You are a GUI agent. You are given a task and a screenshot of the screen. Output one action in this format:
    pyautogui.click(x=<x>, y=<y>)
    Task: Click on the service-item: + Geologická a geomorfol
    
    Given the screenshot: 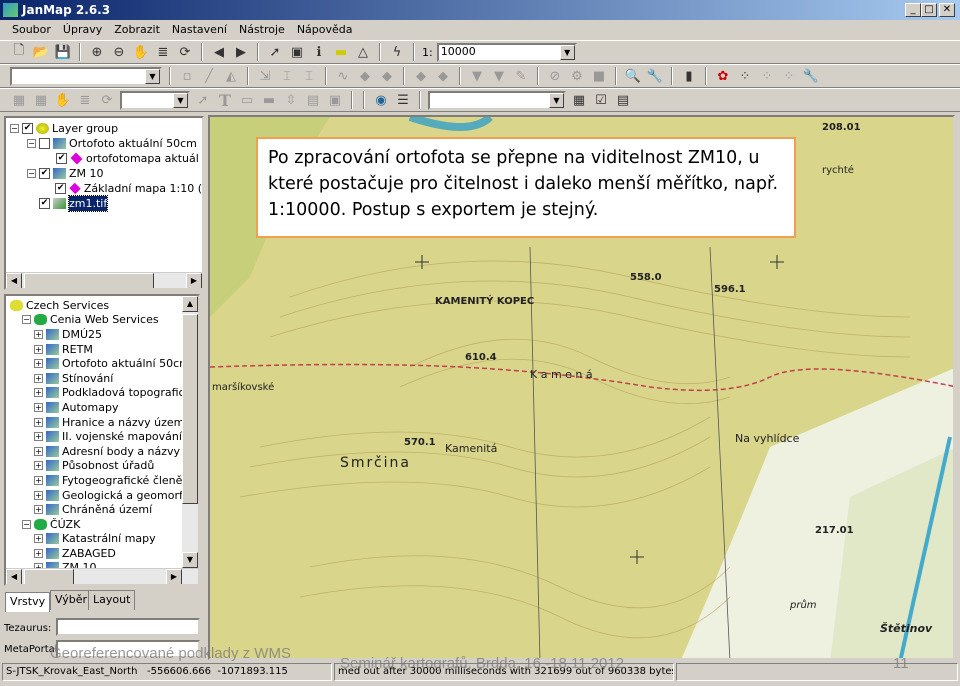 What is the action you would take?
    pyautogui.click(x=104, y=495)
    